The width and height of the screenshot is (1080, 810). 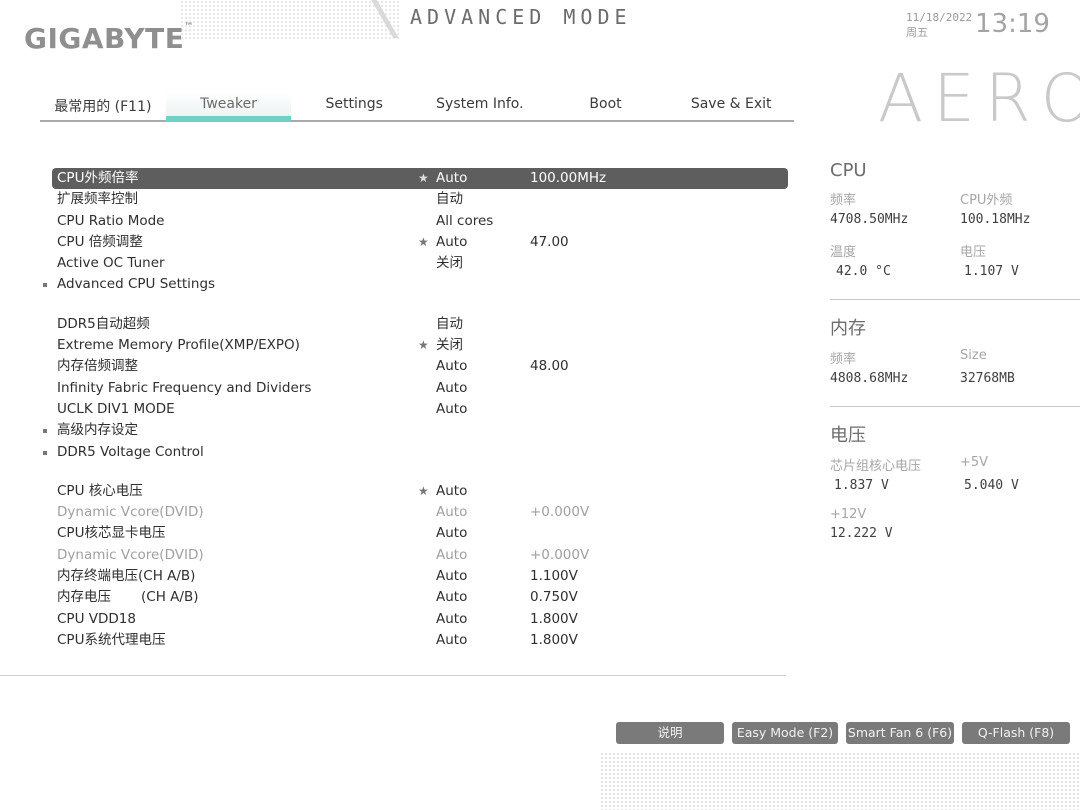 I want to click on setting-row-ddr5-auto-oc: DDR5自动超频 自动, so click(x=420, y=324).